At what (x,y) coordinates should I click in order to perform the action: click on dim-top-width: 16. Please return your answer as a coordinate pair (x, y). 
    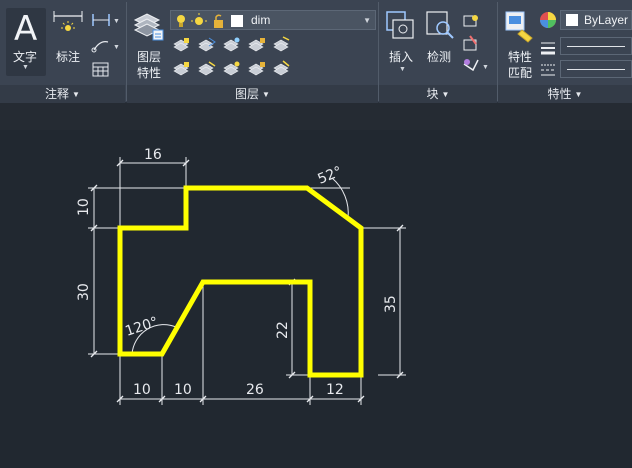
    Looking at the image, I should click on (153, 155).